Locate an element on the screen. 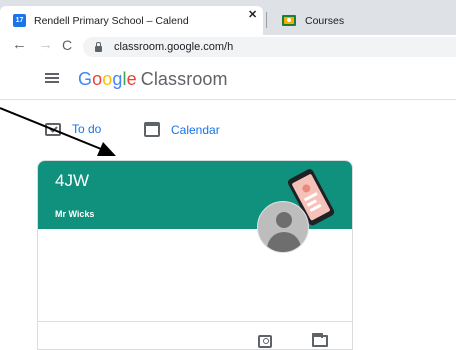  lock-icon is located at coordinates (98, 46).